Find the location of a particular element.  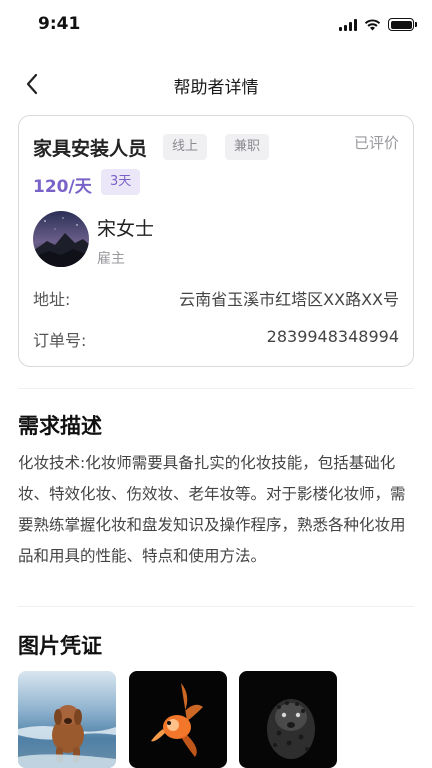

status-bar: 9:41 is located at coordinates (216, 25).